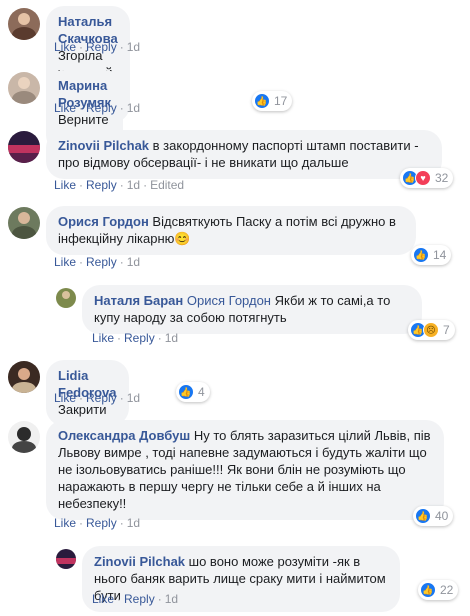  Describe the element at coordinates (447, 590) in the screenshot. I see `reaction-count: 22` at that location.